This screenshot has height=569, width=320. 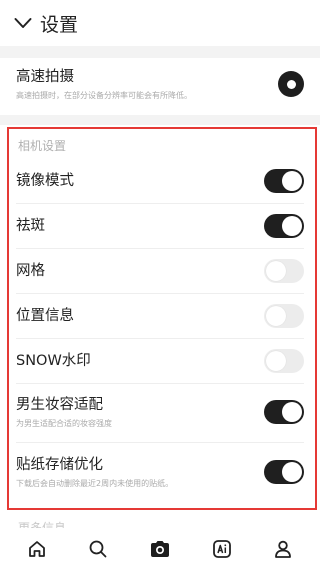 I want to click on camera-icon, so click(x=160, y=549).